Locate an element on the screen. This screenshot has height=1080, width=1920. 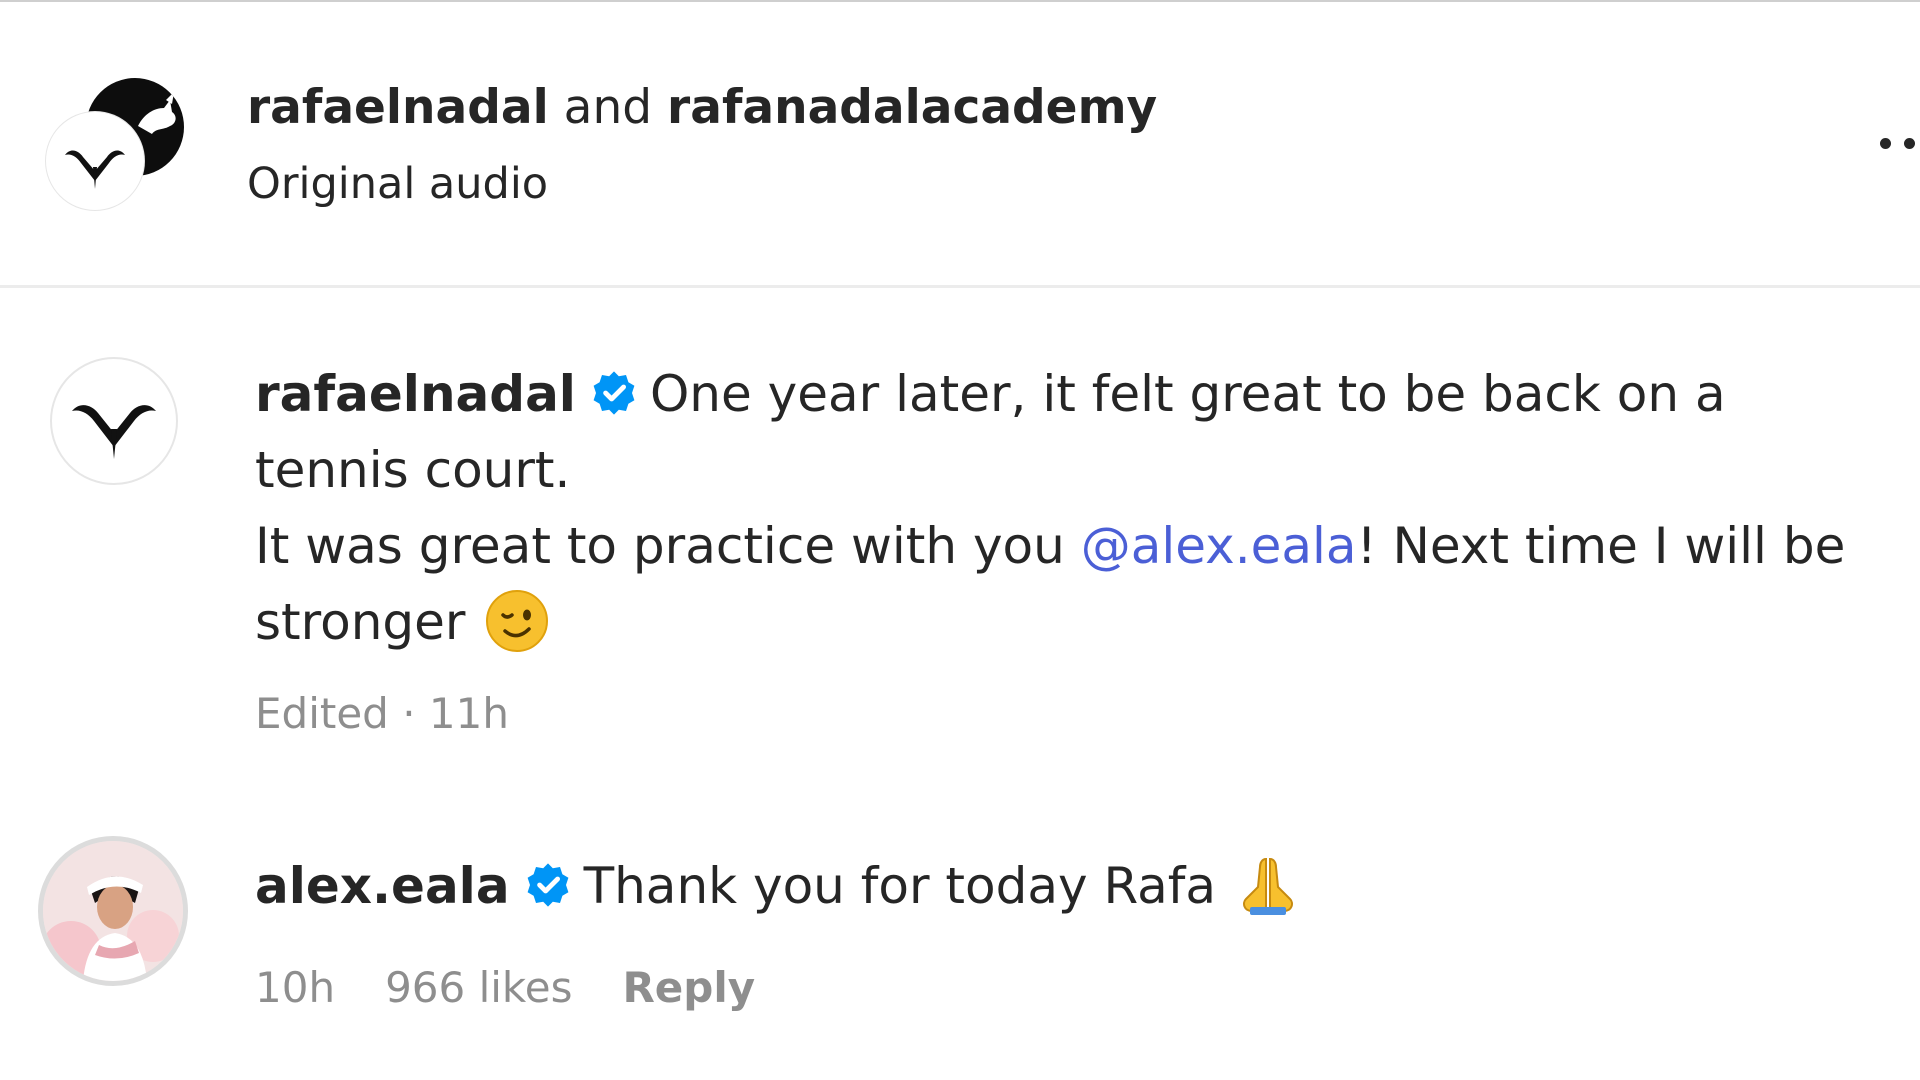
author-secondary-link: rafanadalacademy is located at coordinates (912, 107).